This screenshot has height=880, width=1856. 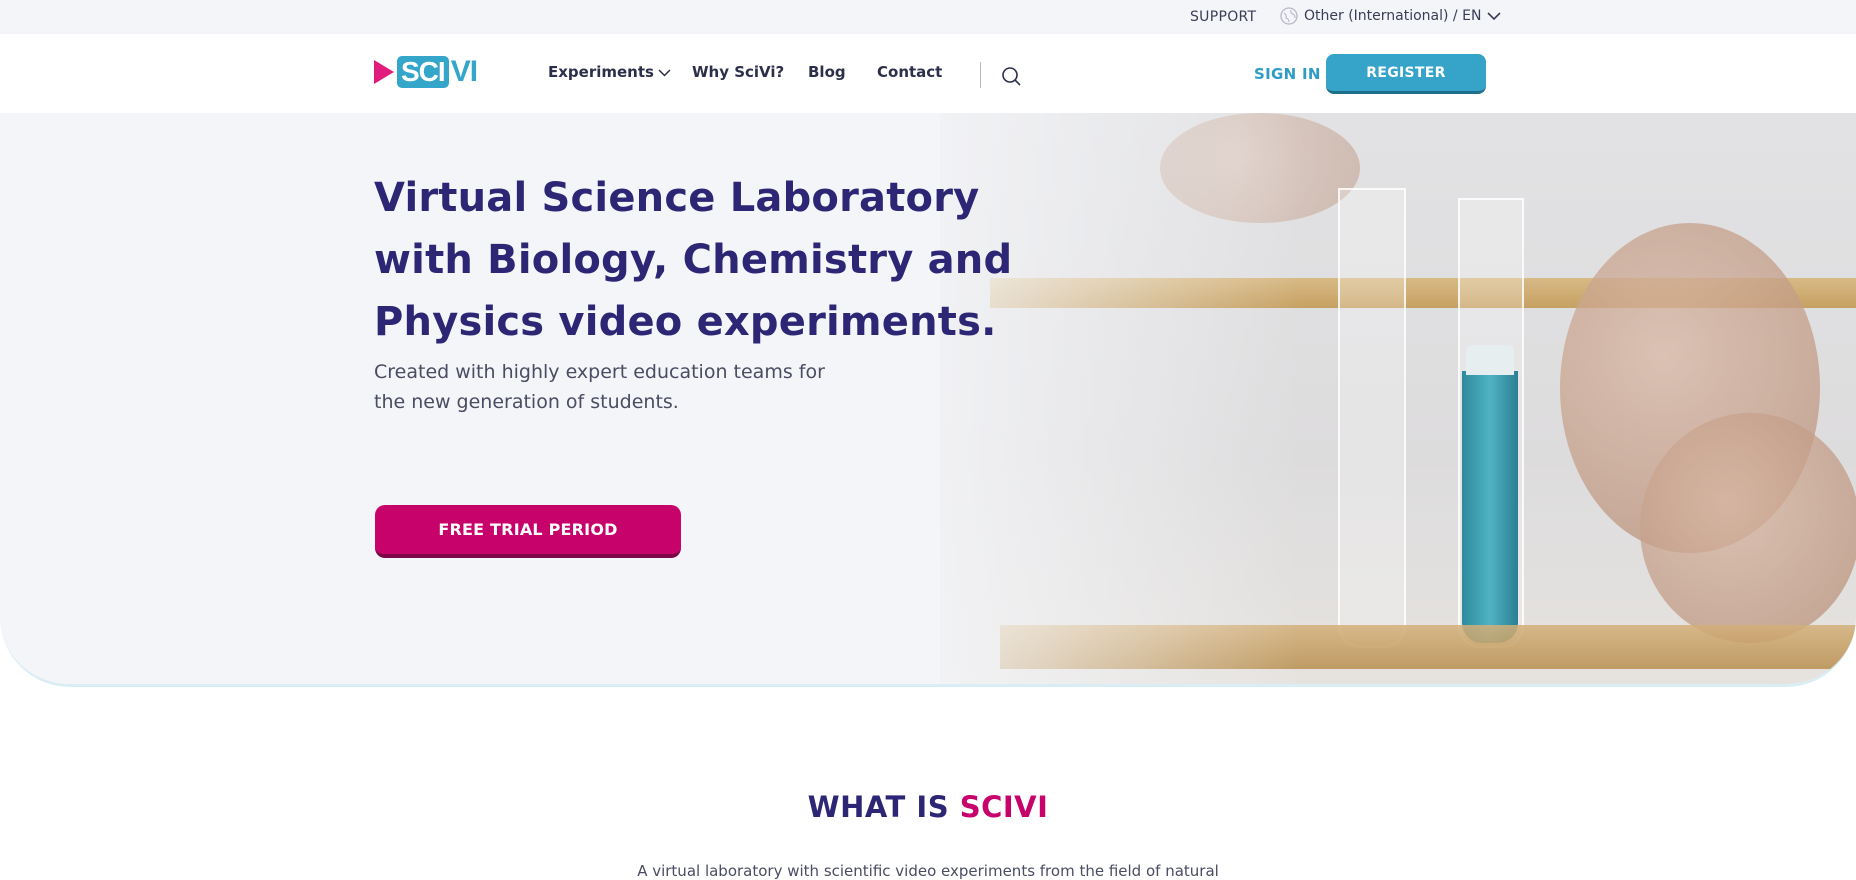 What do you see at coordinates (1490, 507) in the screenshot?
I see `blue-liquid` at bounding box center [1490, 507].